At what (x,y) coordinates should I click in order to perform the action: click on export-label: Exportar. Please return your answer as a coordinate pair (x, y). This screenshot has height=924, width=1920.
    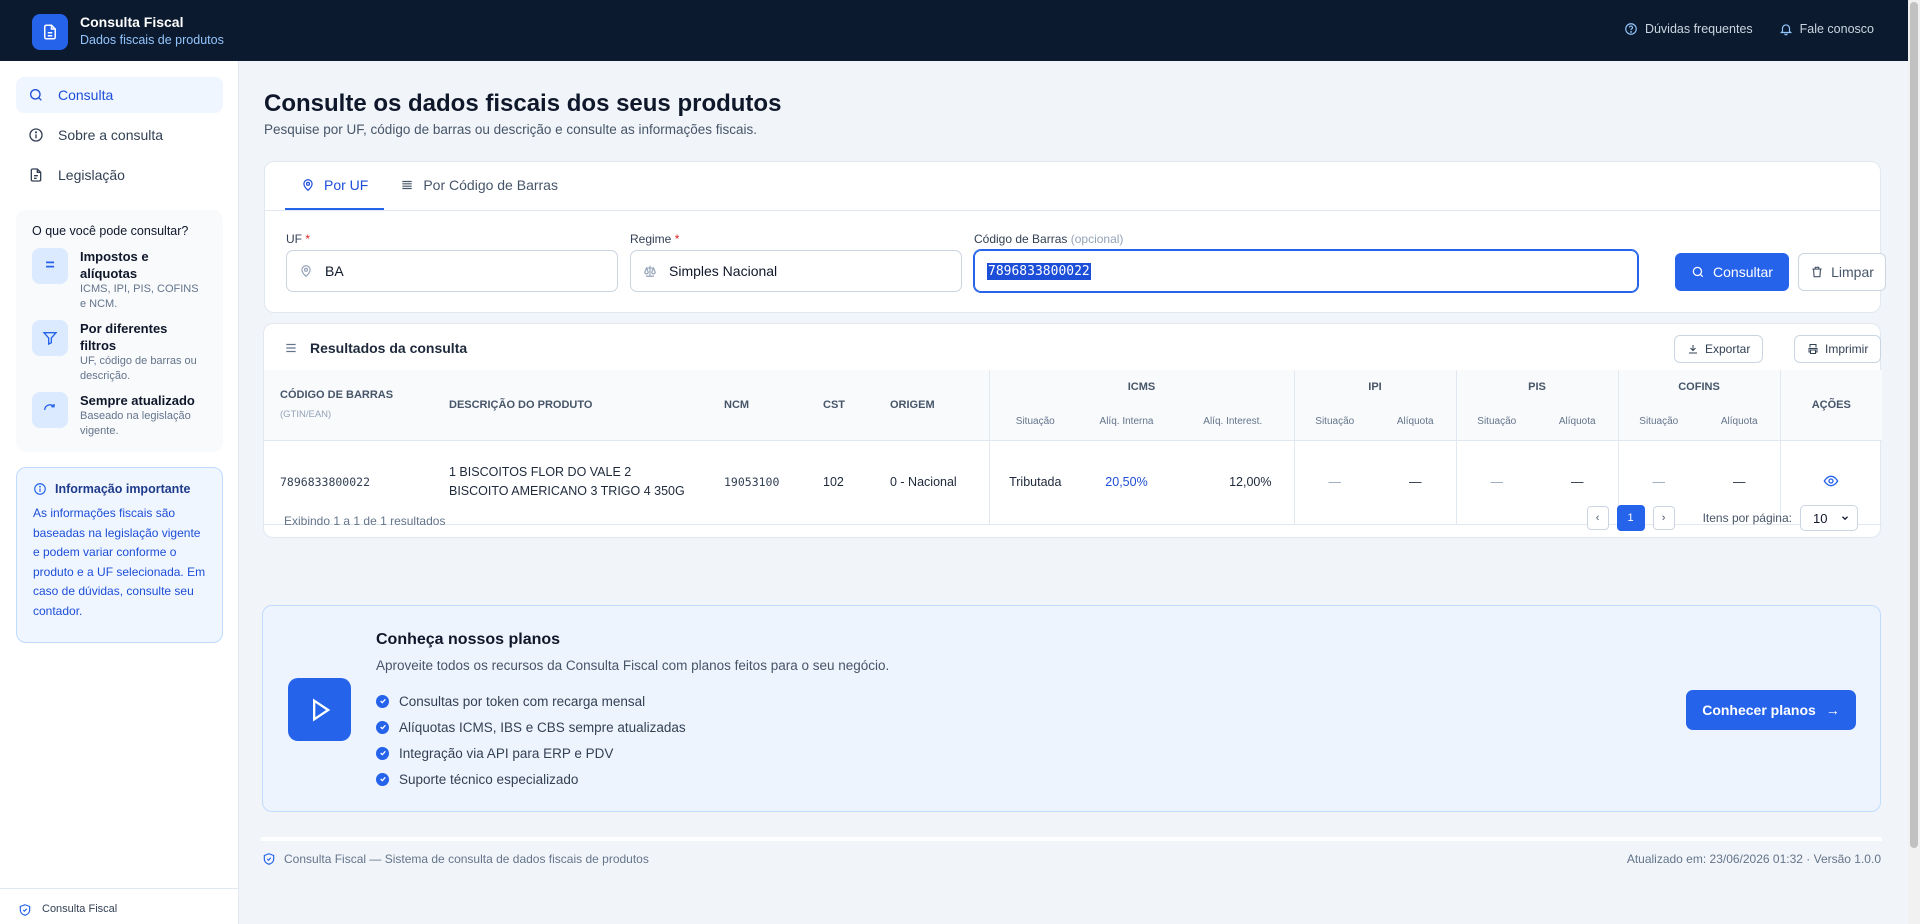
    Looking at the image, I should click on (1728, 349).